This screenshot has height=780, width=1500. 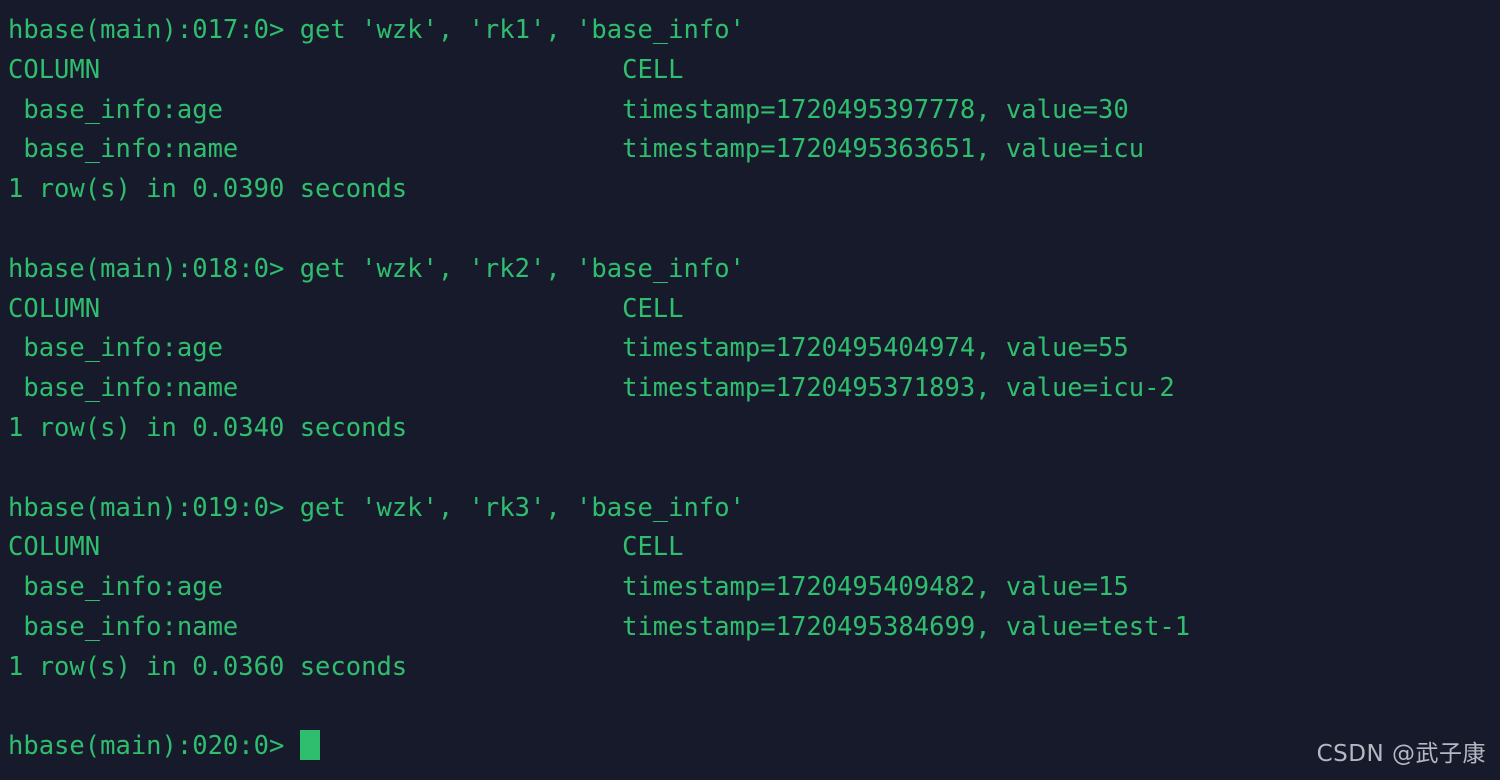 What do you see at coordinates (154, 746) in the screenshot?
I see `prompt-label: hbase(main):020:0>` at bounding box center [154, 746].